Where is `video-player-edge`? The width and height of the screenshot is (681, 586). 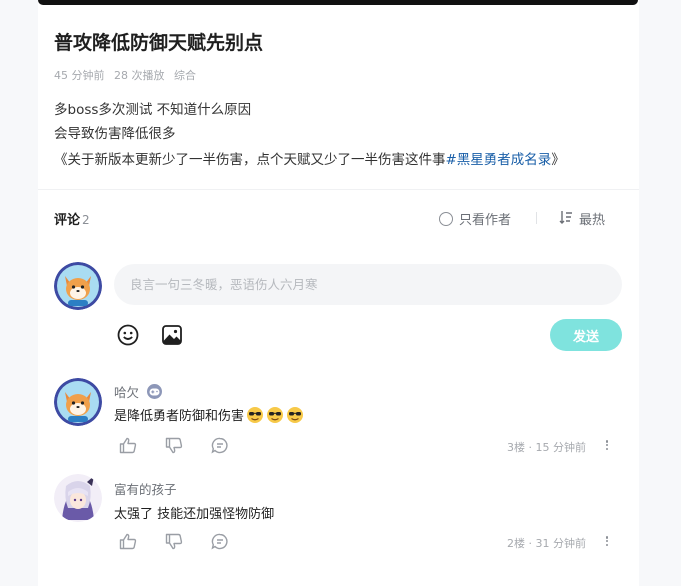 video-player-edge is located at coordinates (338, 2).